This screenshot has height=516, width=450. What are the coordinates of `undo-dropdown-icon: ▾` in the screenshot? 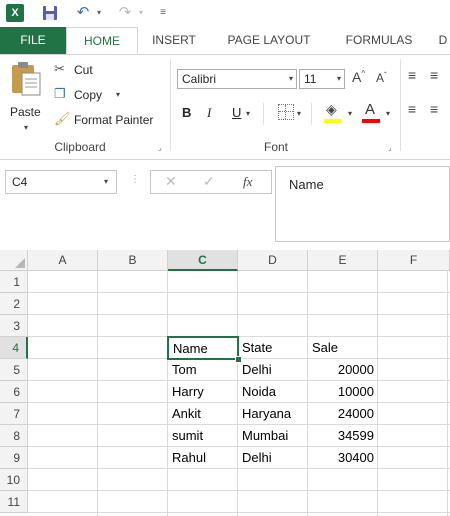 It's located at (99, 13).